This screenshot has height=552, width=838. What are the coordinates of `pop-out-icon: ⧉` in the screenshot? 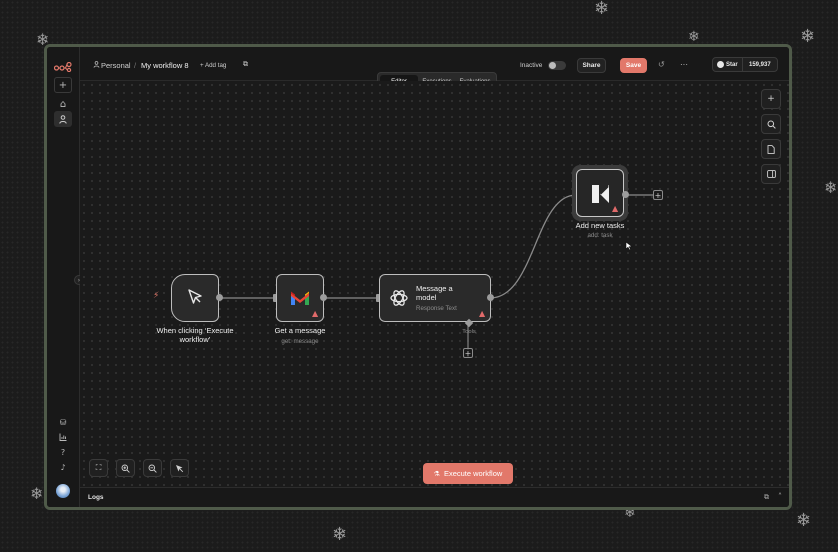 It's located at (766, 497).